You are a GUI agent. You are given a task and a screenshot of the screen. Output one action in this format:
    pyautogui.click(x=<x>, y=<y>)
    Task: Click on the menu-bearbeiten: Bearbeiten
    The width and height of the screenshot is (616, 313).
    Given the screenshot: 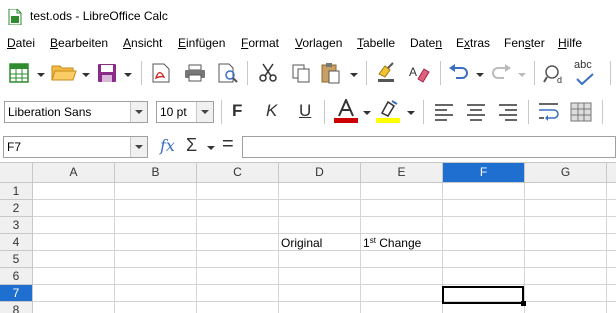 What is the action you would take?
    pyautogui.click(x=79, y=43)
    